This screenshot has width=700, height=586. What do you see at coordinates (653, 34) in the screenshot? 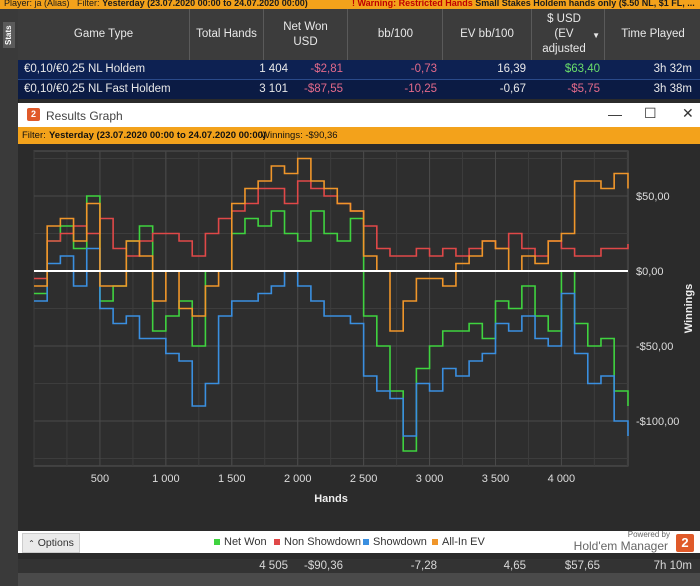
I see `col-time-played: Time Played` at bounding box center [653, 34].